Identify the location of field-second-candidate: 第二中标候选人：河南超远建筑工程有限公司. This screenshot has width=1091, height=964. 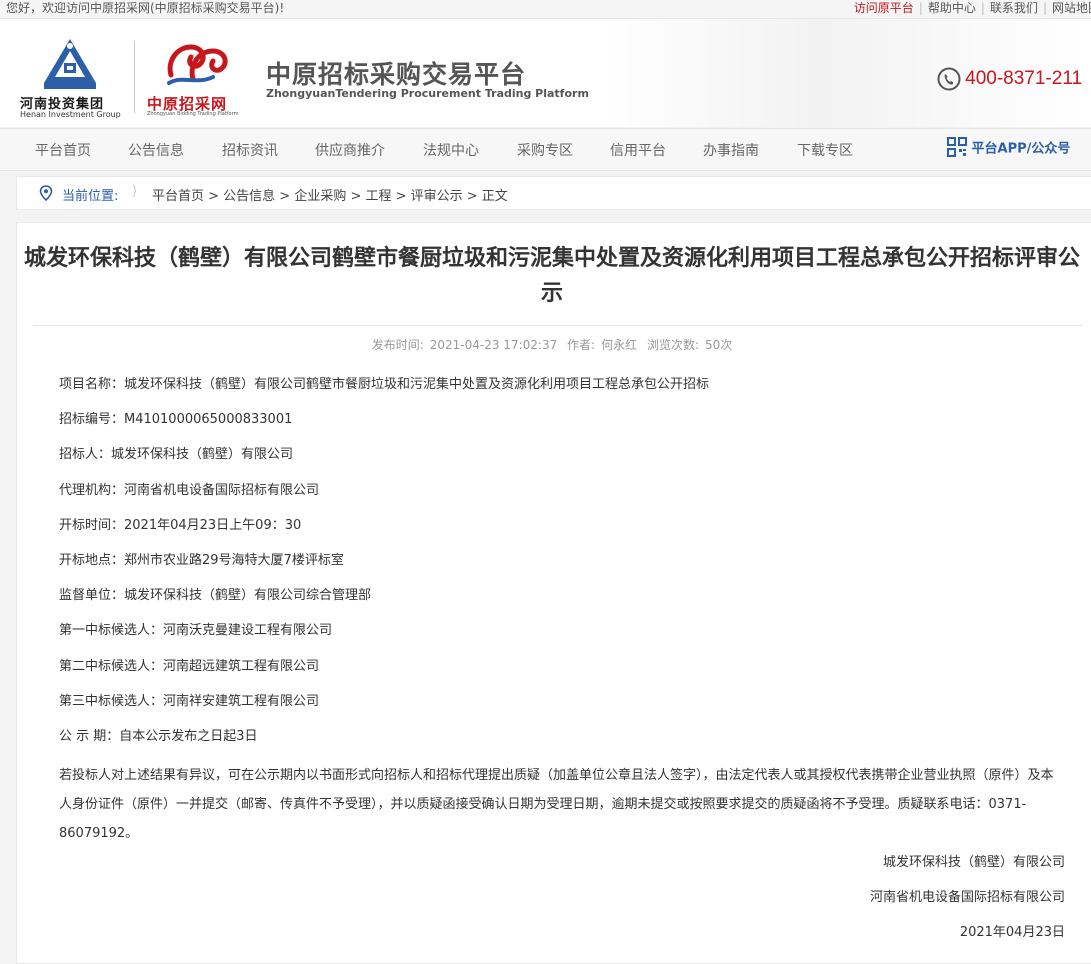
(189, 666).